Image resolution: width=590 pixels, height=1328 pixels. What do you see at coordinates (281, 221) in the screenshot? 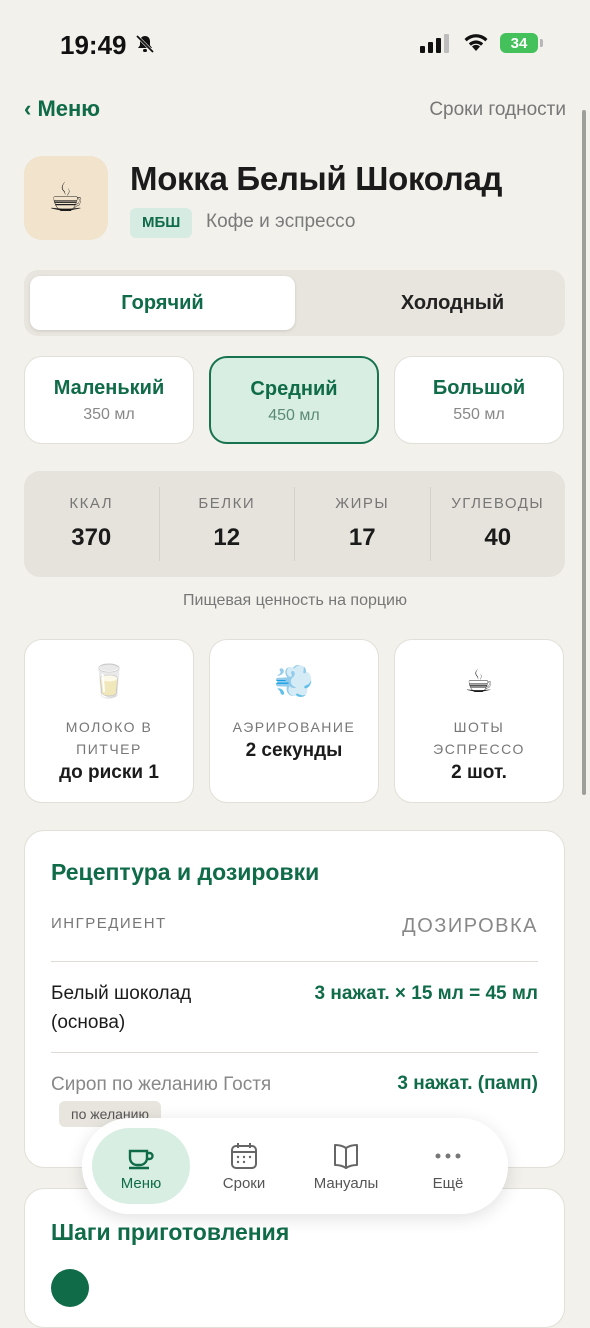
I see `product-category: Кофе и эспрессо` at bounding box center [281, 221].